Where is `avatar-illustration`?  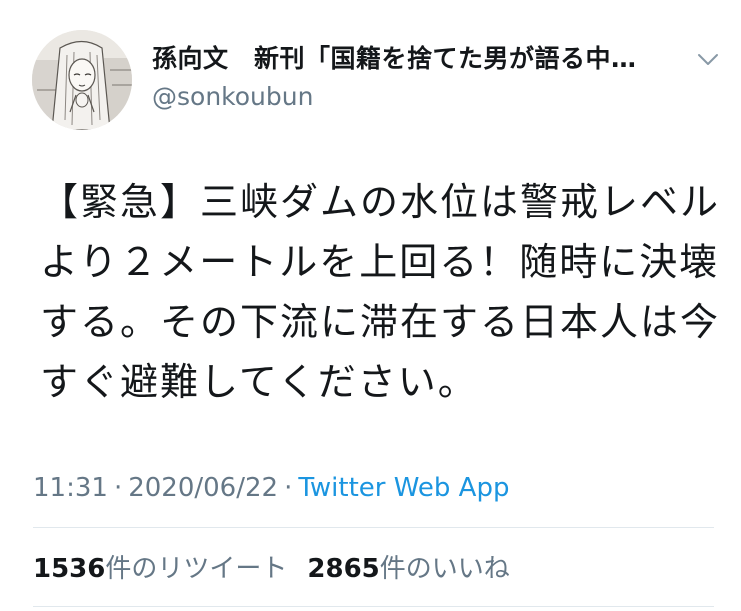 avatar-illustration is located at coordinates (82, 80).